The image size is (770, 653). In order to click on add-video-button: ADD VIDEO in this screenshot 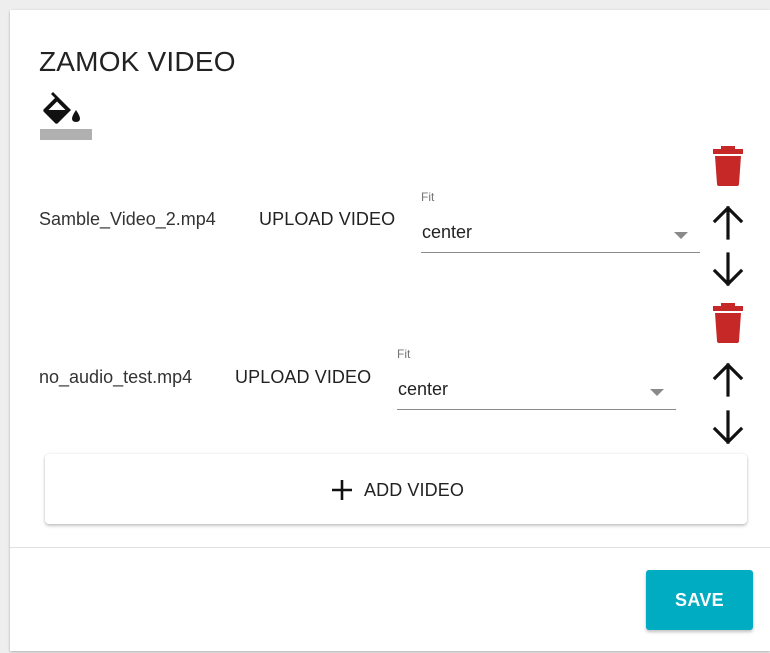, I will do `click(396, 489)`.